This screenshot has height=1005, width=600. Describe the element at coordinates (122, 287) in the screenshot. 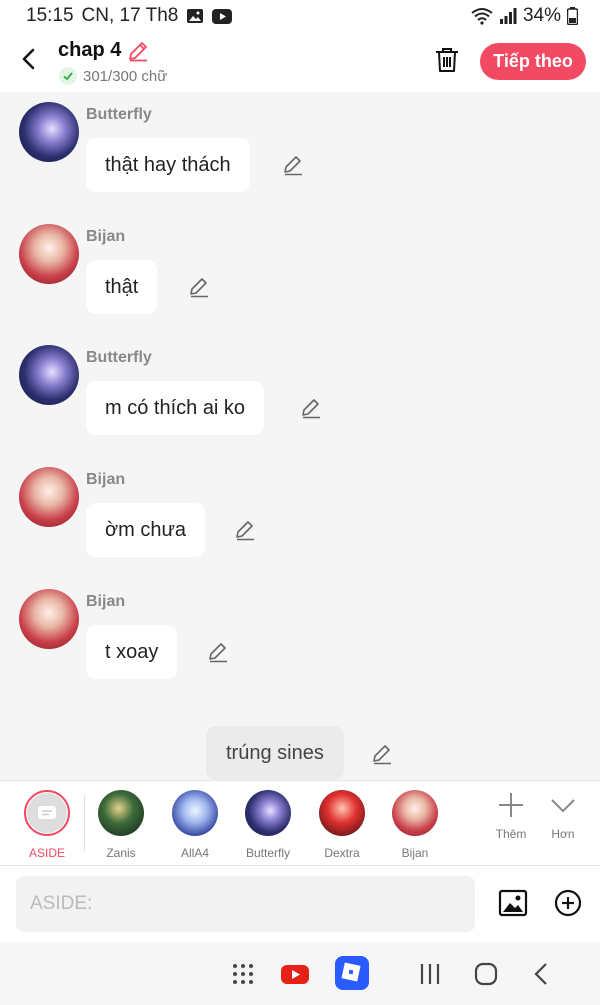

I see `message-bubble: thật` at that location.